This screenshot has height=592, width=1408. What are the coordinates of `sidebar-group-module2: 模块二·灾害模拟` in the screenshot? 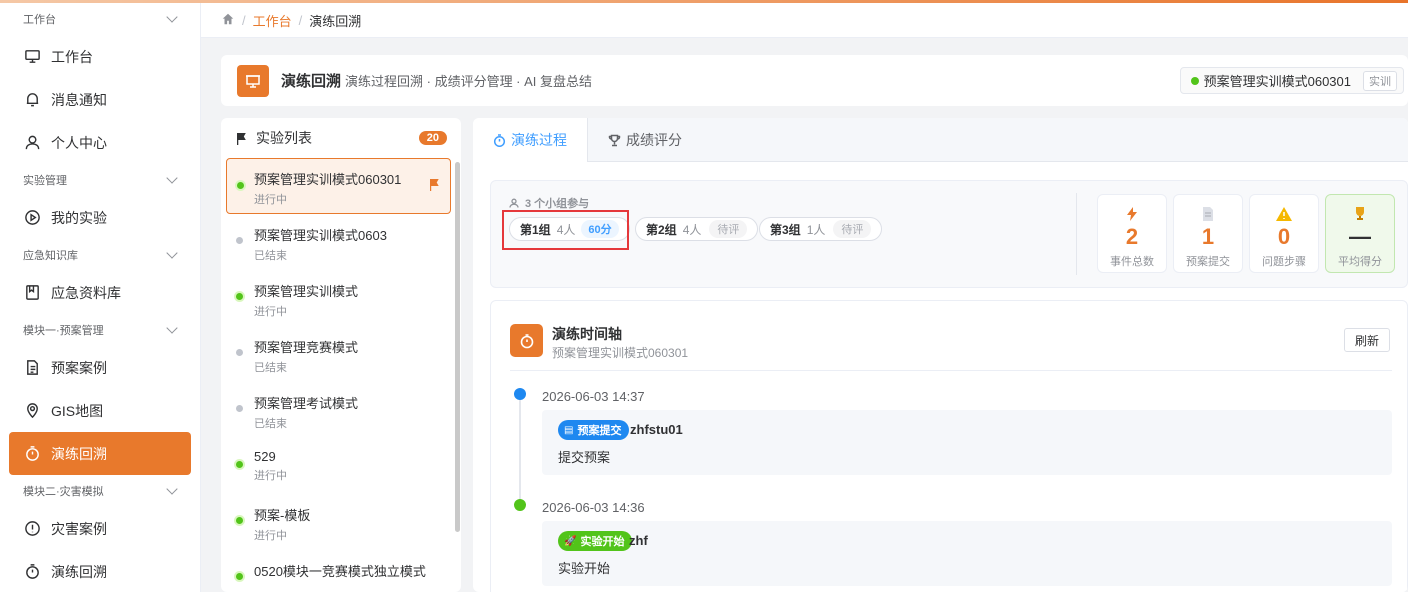 It's located at (100, 491).